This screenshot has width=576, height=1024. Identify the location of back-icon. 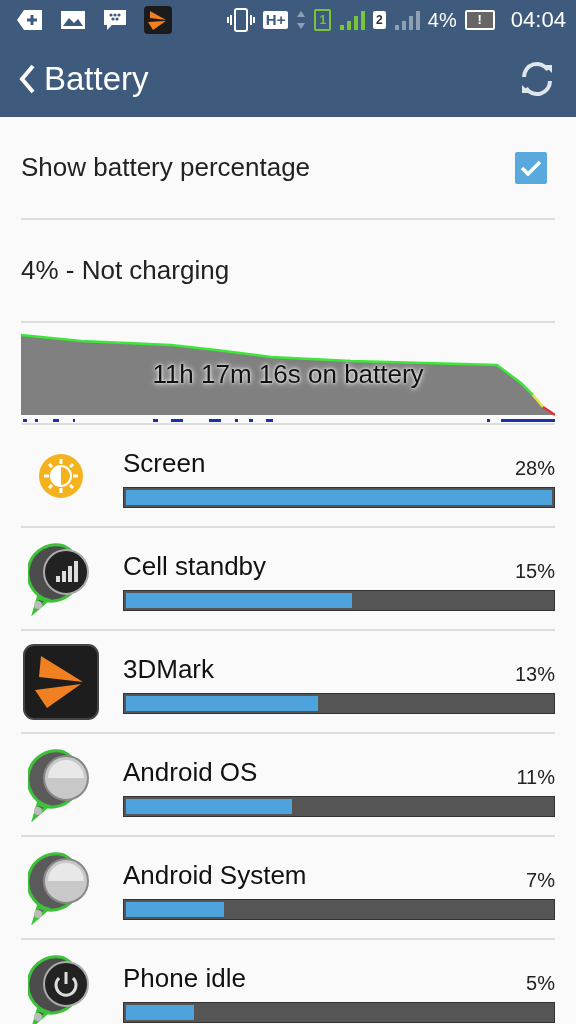
(27, 78).